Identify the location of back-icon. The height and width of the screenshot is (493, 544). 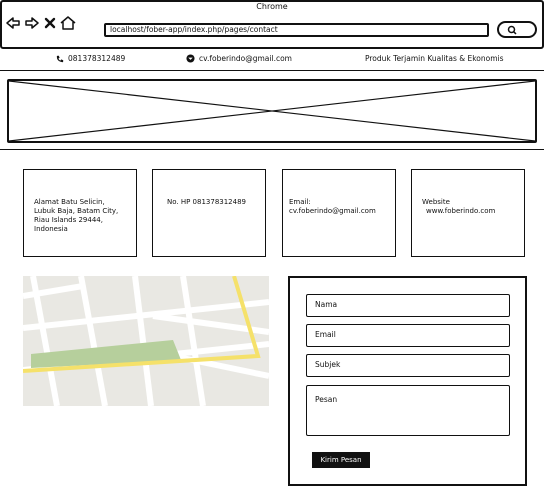
(13, 23).